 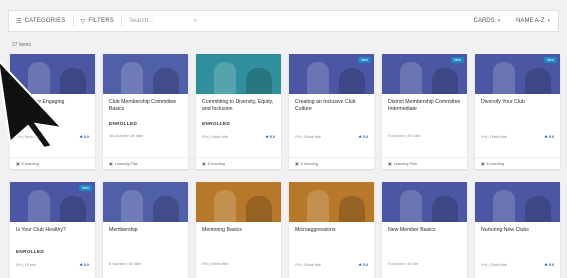 I want to click on course-duration: 8 courses | 4h 48m, so click(x=125, y=264).